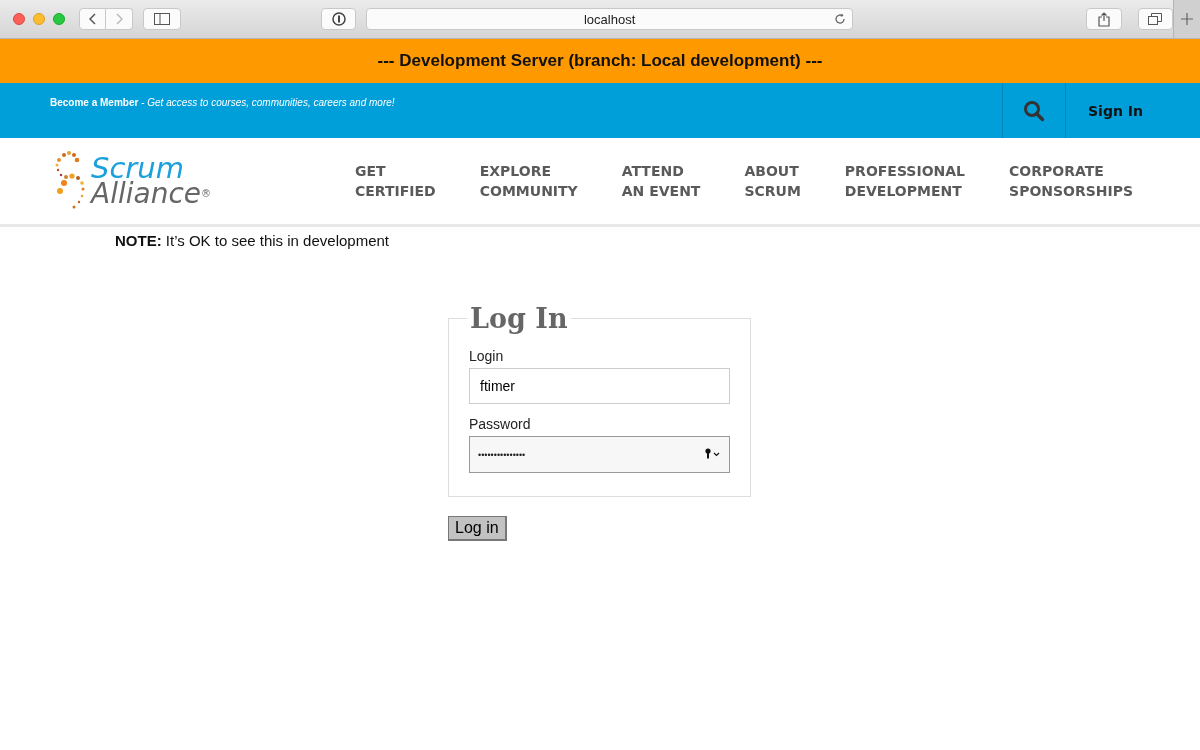  Describe the element at coordinates (477, 528) in the screenshot. I see `log-in-button: Log in` at that location.